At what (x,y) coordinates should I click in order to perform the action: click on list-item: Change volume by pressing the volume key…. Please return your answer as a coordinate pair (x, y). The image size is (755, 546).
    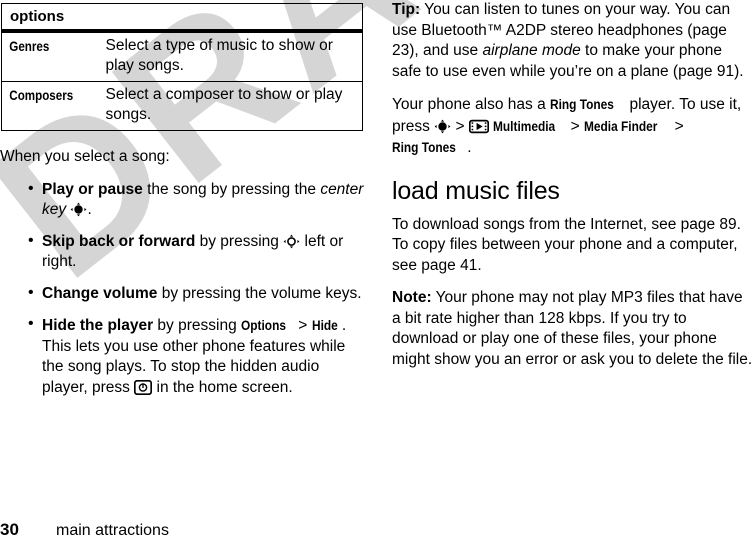
    Looking at the image, I should click on (184, 294).